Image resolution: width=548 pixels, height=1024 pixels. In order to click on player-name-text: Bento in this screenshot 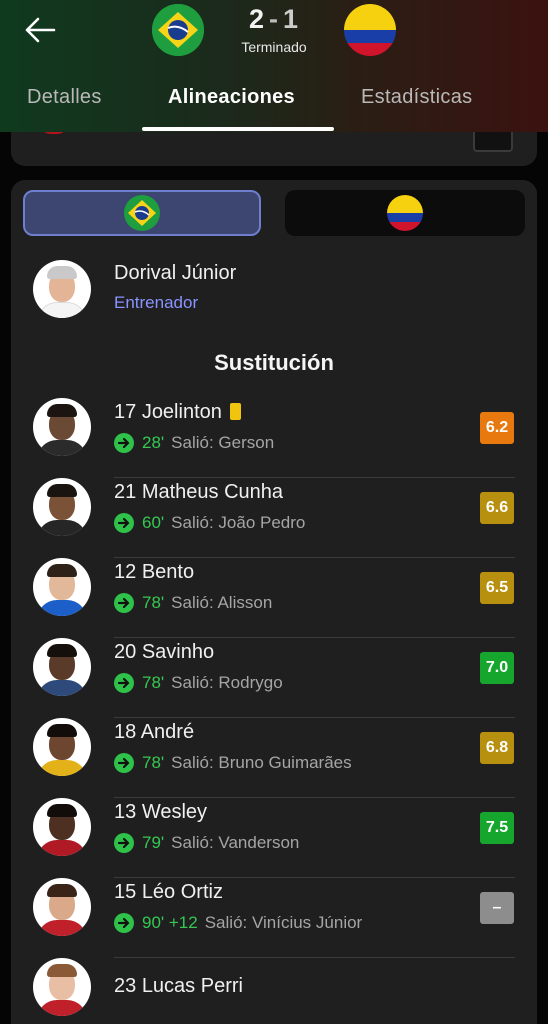, I will do `click(168, 572)`.